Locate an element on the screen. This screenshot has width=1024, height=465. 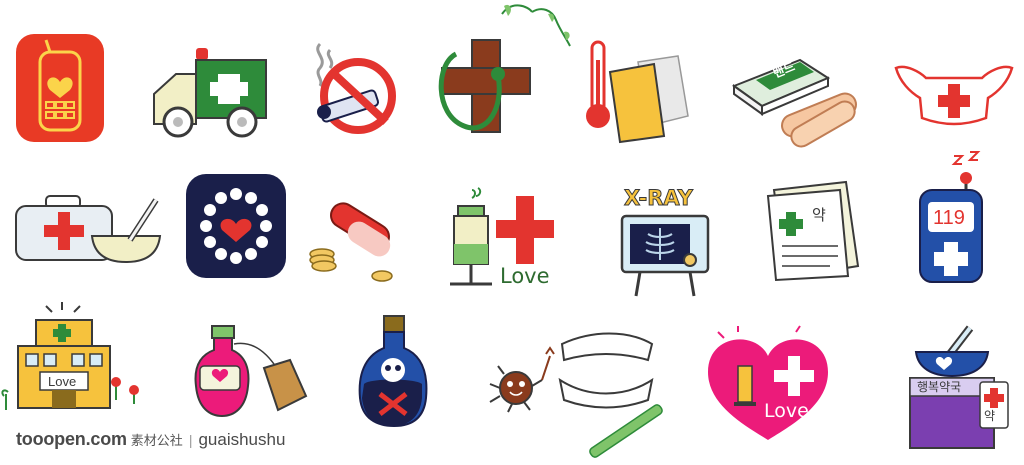
watermark: tooopen.com 素材公社 | guaishushu is located at coordinates (150, 440).